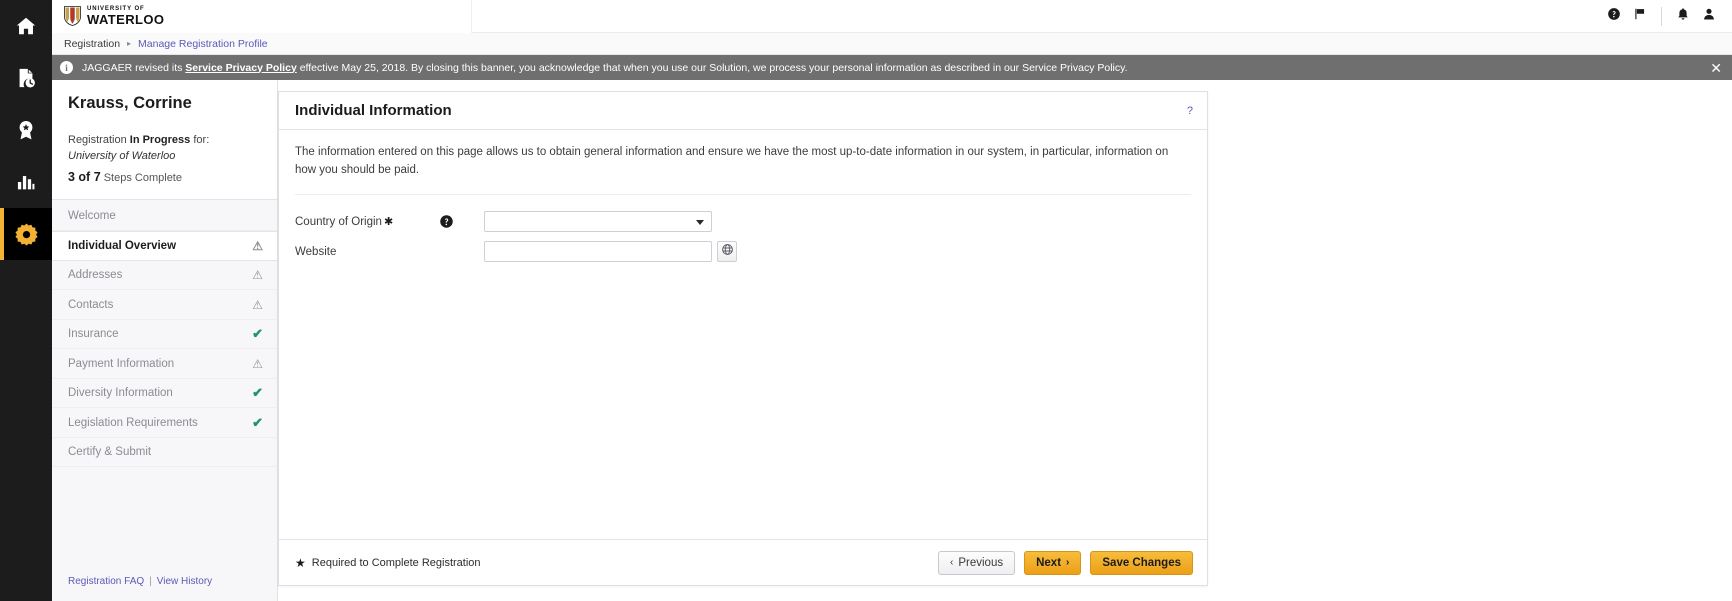 Image resolution: width=1732 pixels, height=601 pixels. I want to click on sidebar-item-payment-information: Payment Information ⚠, so click(164, 364).